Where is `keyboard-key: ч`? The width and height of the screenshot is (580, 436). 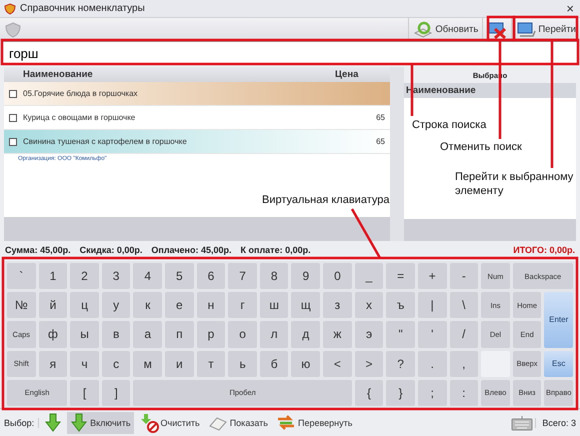 keyboard-key: ч is located at coordinates (84, 363).